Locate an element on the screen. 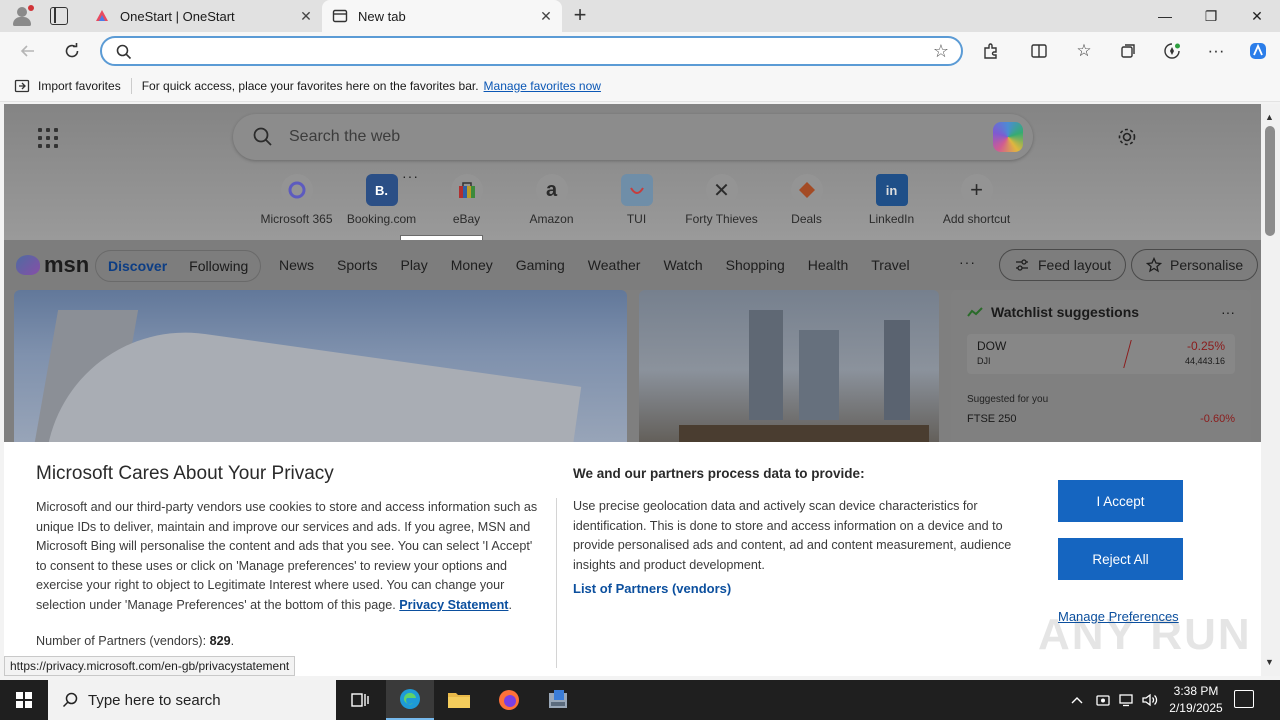  deals-icon is located at coordinates (806, 190).